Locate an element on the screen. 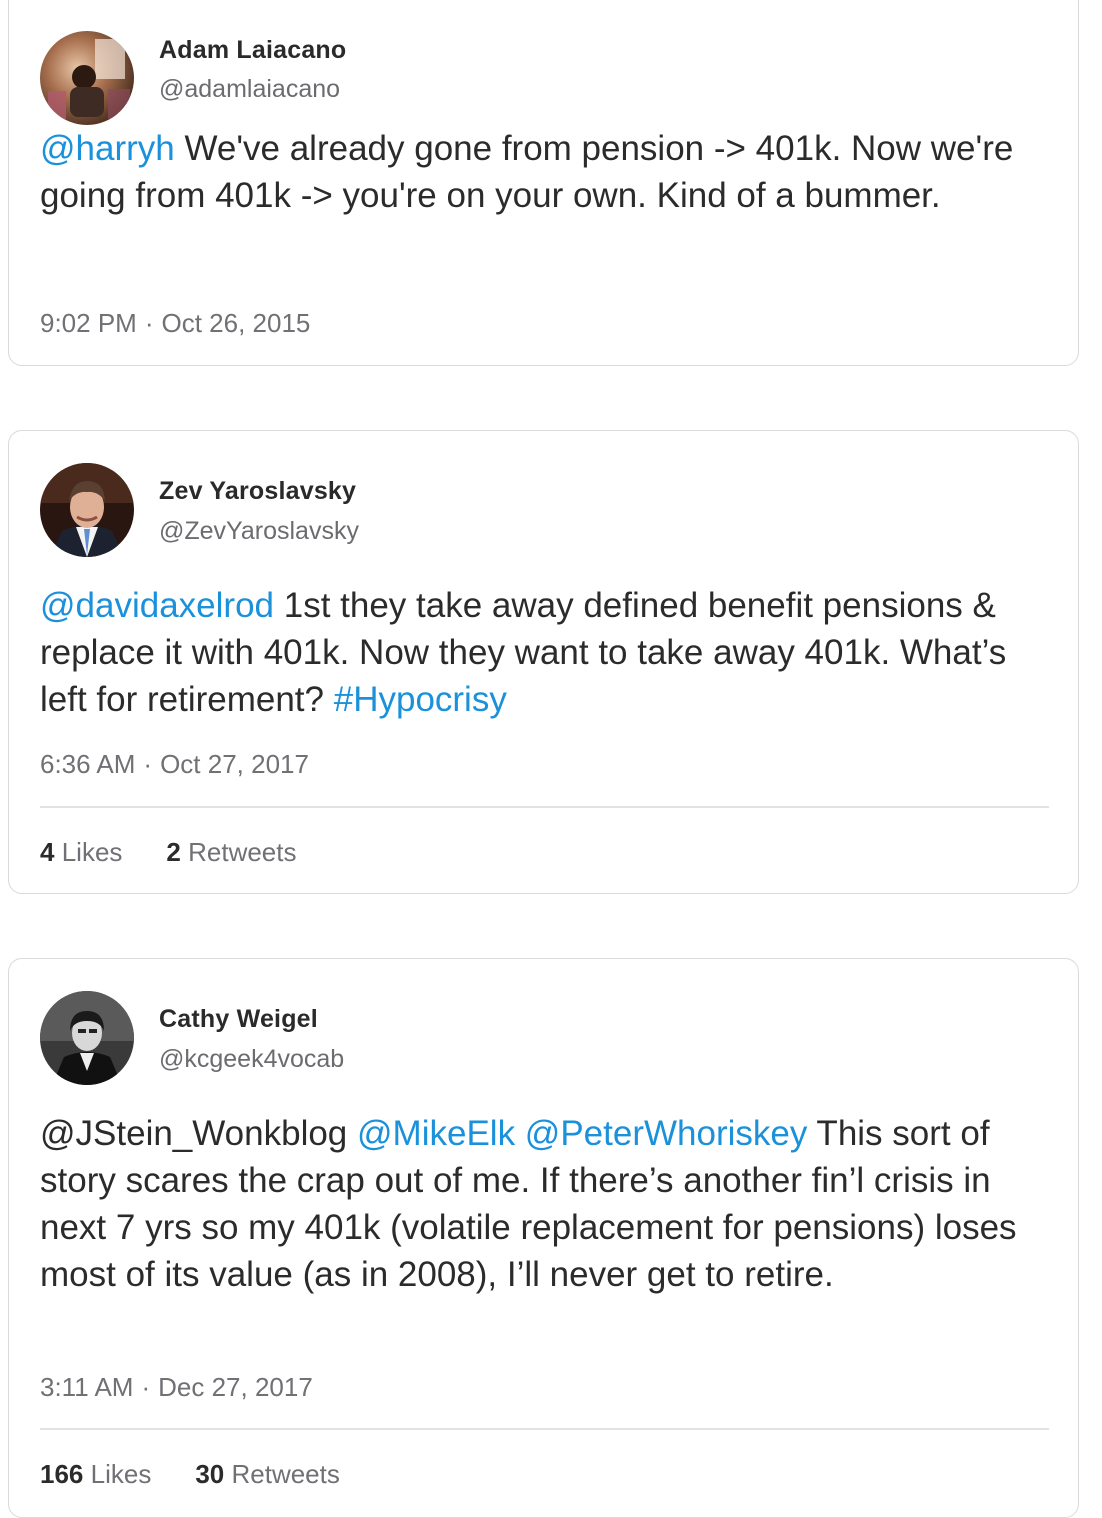  author-name: Cathy Weigel is located at coordinates (238, 1019).